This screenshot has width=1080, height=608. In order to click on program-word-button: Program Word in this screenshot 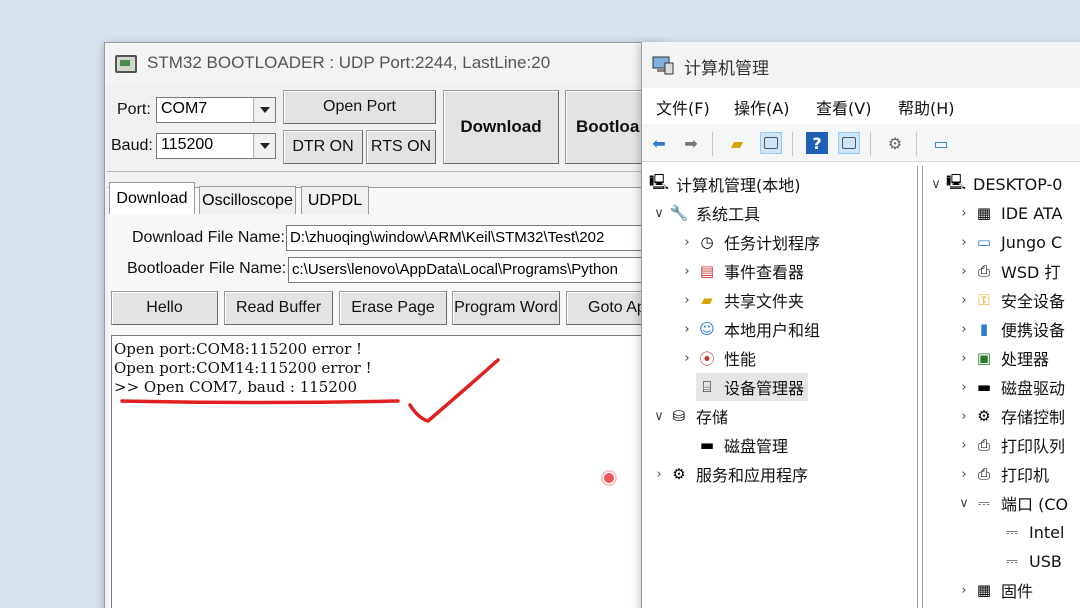, I will do `click(506, 308)`.